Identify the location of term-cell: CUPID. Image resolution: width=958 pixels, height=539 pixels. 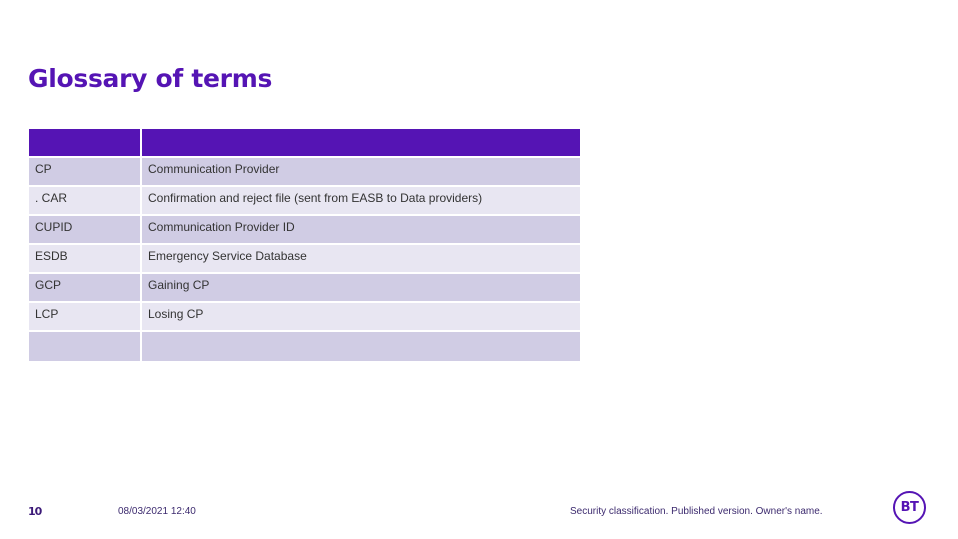
(84, 229).